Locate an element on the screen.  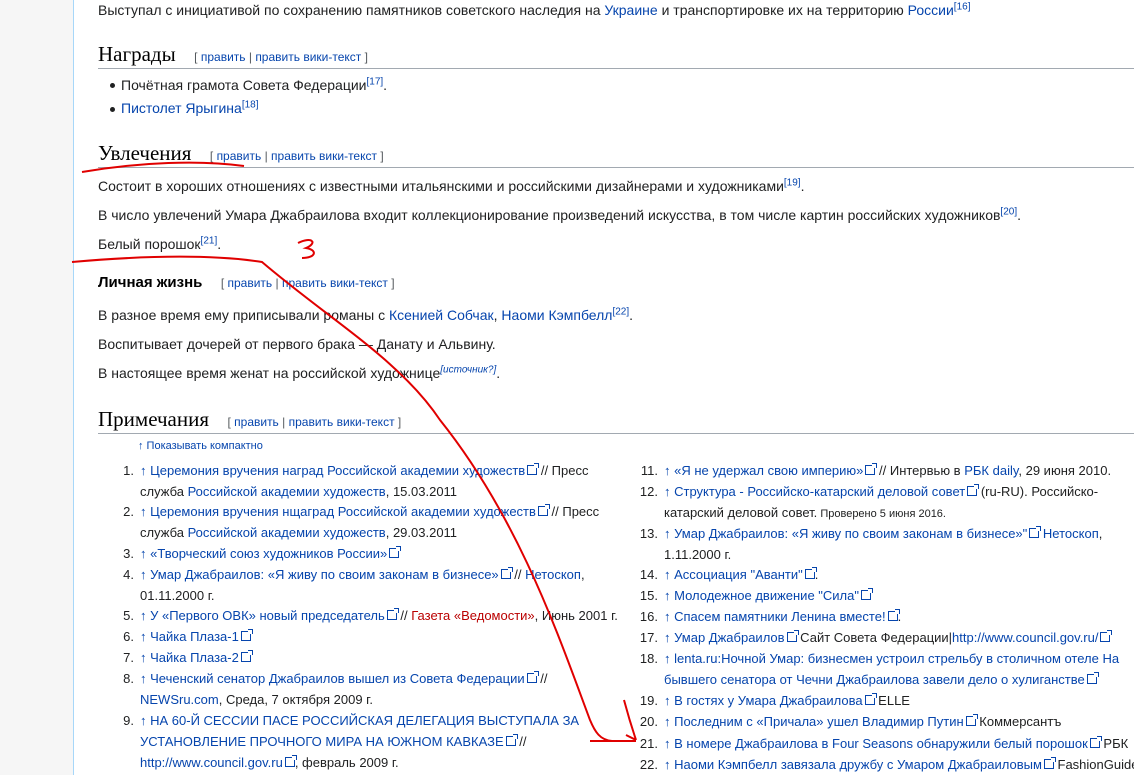
ref-link-vedomosti: Газета «Ведомости» is located at coordinates (472, 615).